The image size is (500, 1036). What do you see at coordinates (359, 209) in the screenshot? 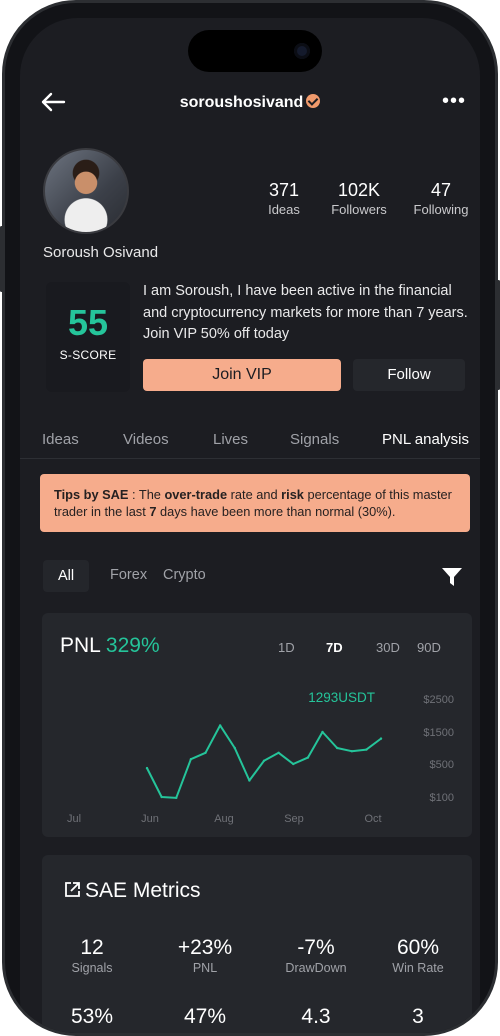
I see `stat-label: Followers` at bounding box center [359, 209].